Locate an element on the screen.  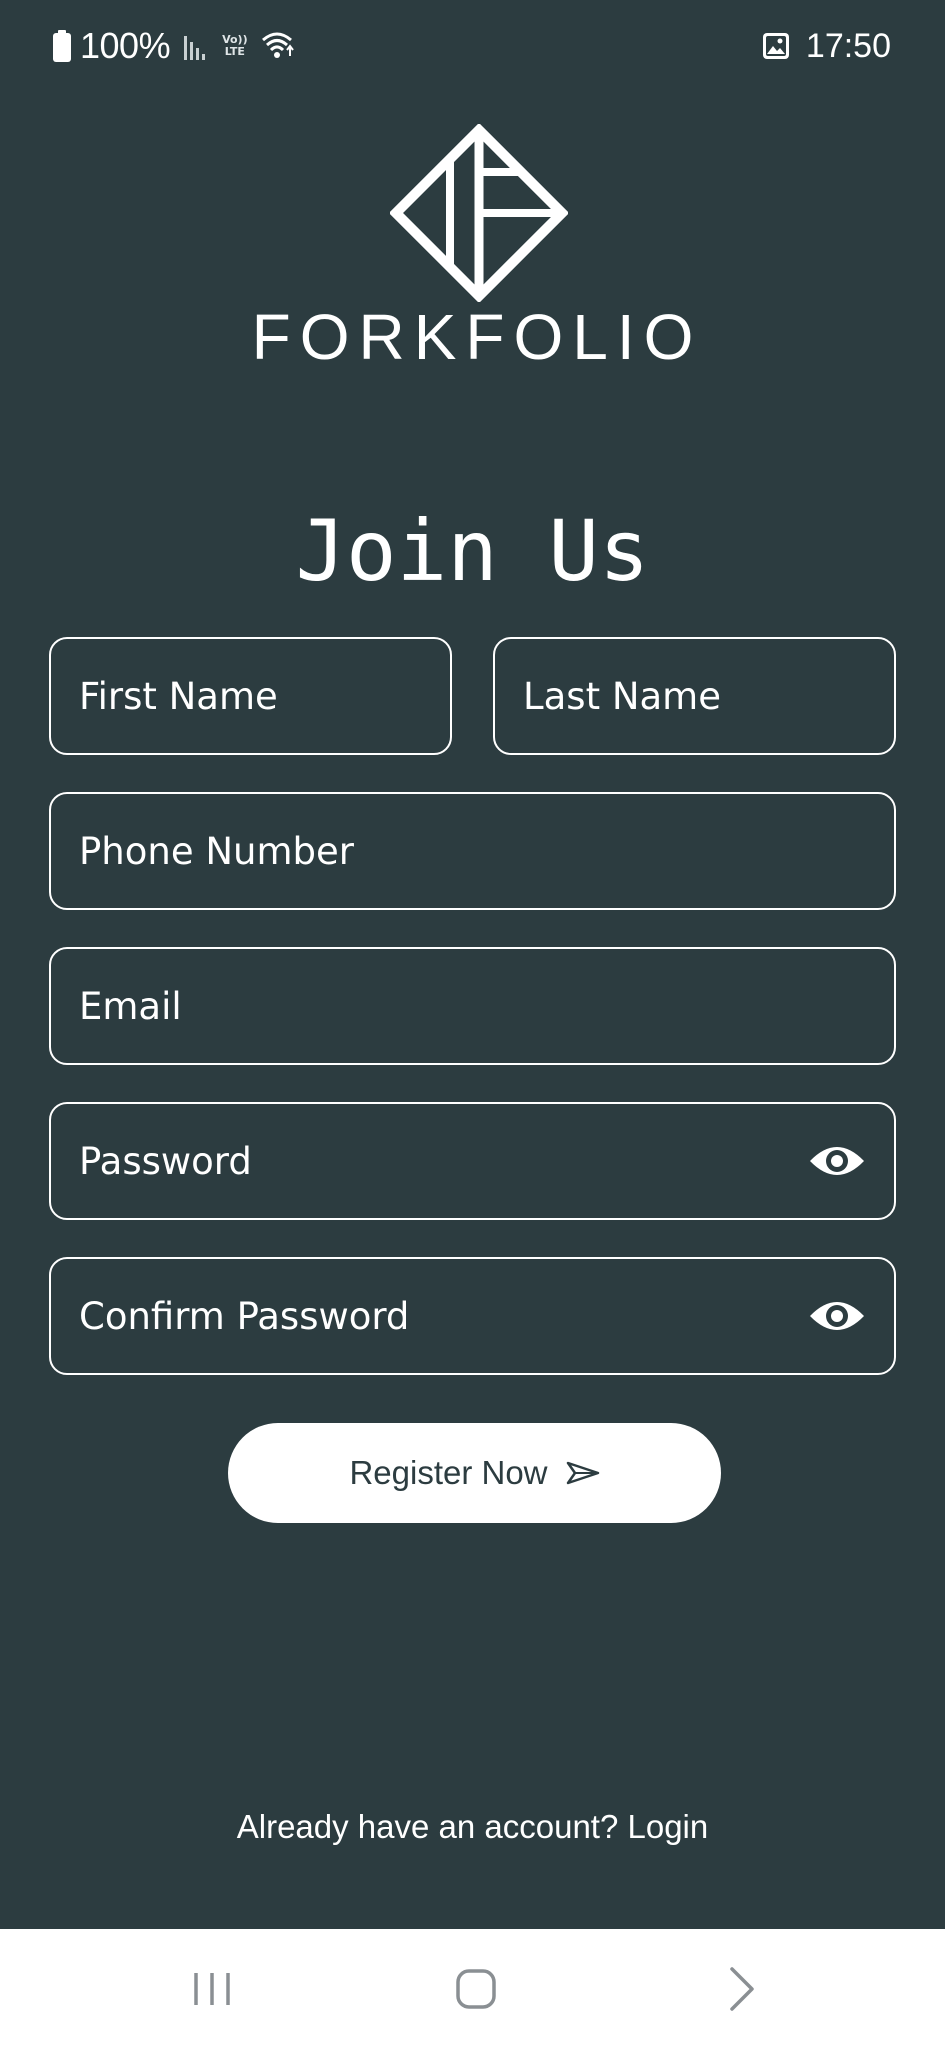
email-field is located at coordinates (472, 1006).